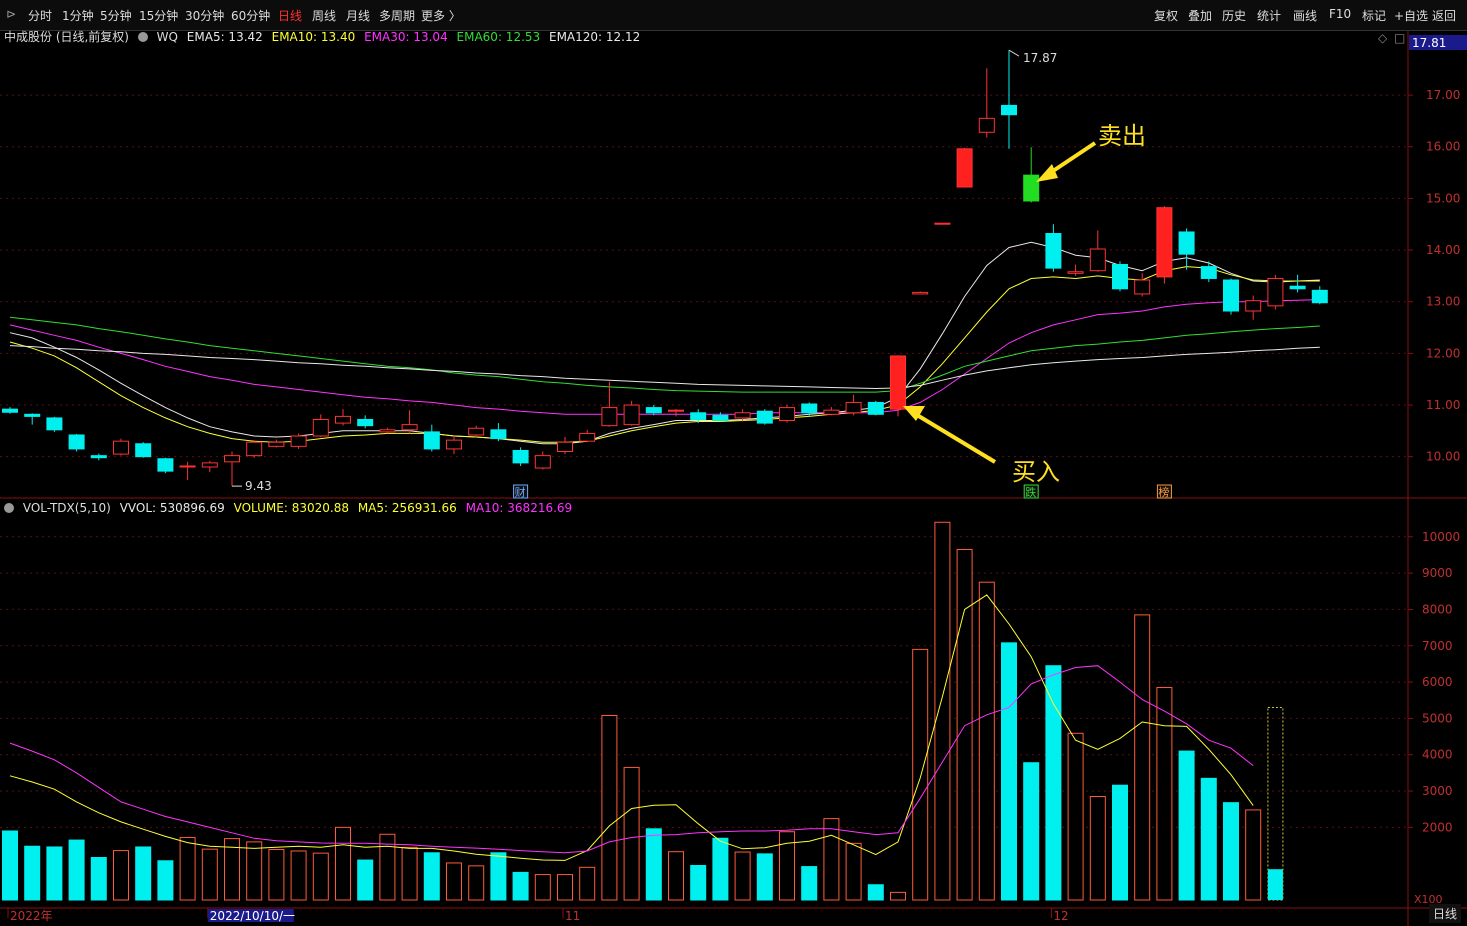  I want to click on price-tick-label: 12.00, so click(1443, 353).